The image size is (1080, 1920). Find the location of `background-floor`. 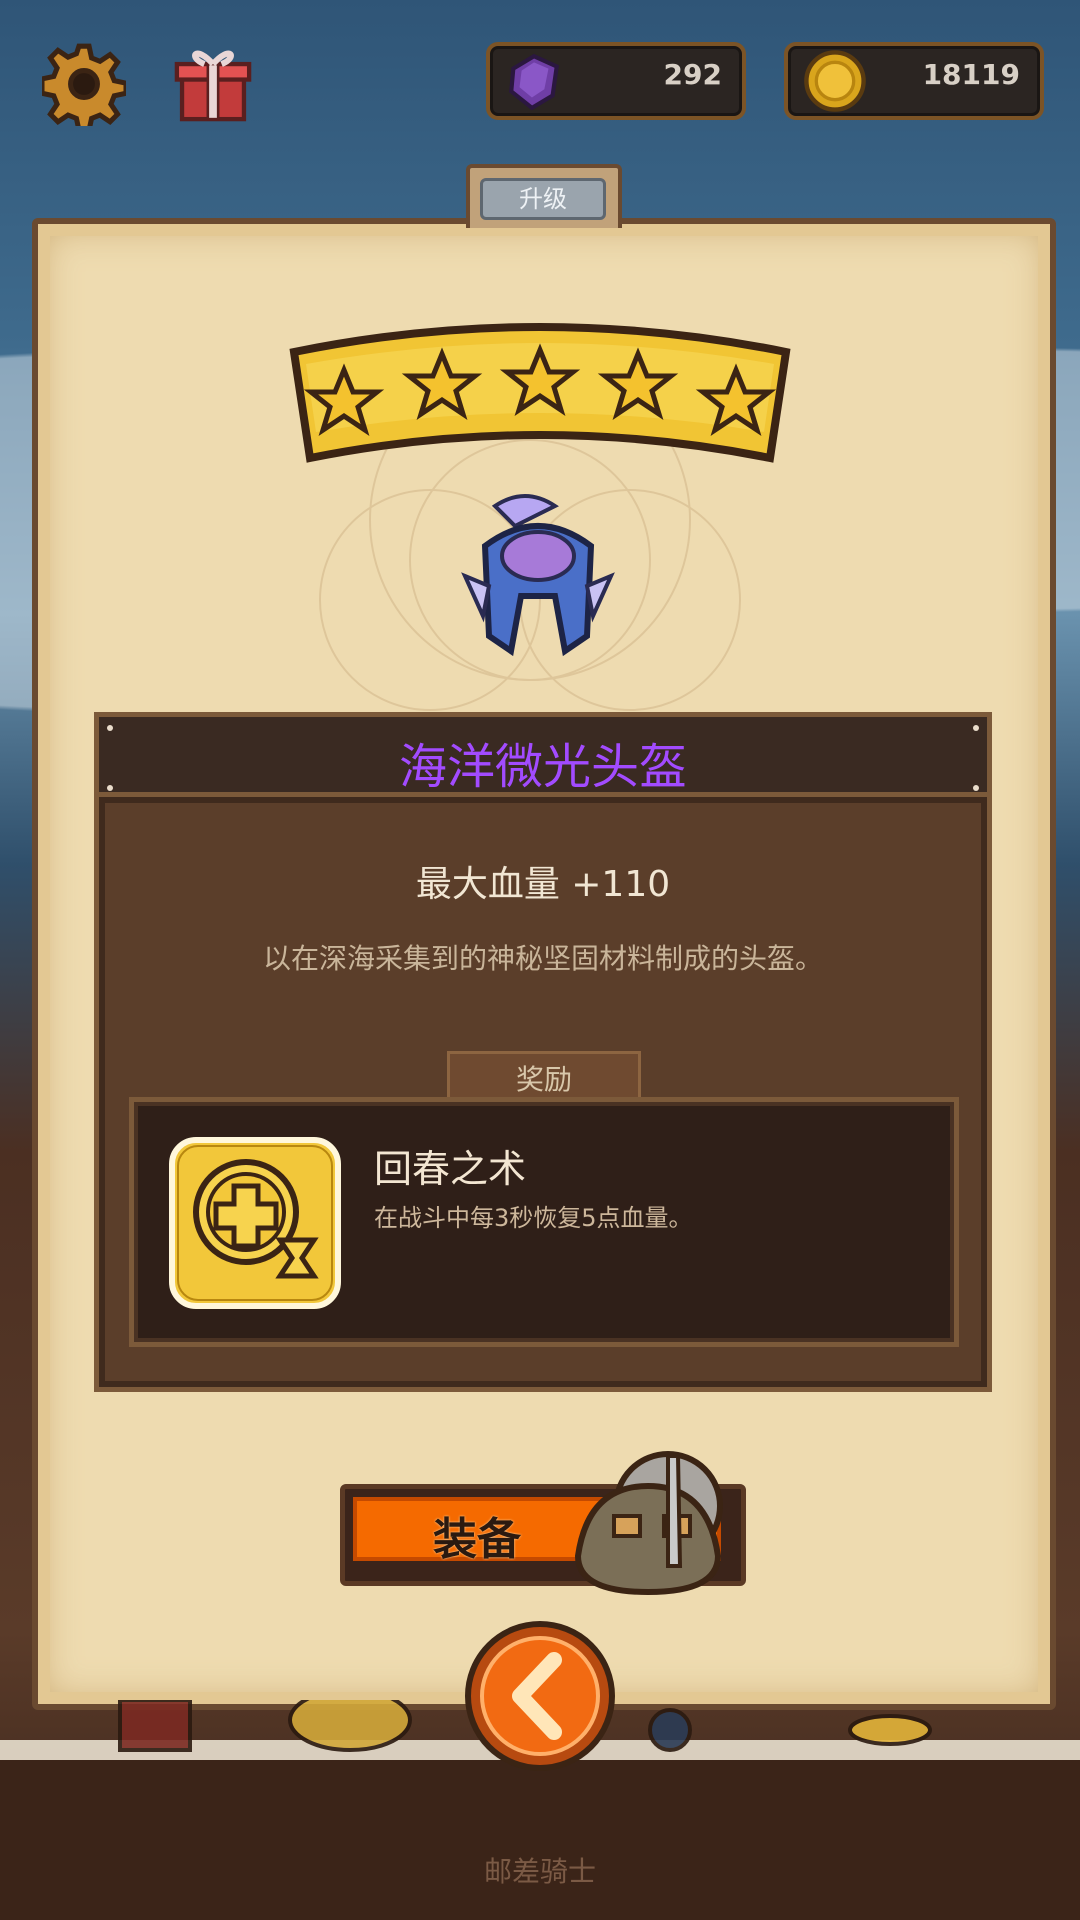

background-floor is located at coordinates (540, 1840).